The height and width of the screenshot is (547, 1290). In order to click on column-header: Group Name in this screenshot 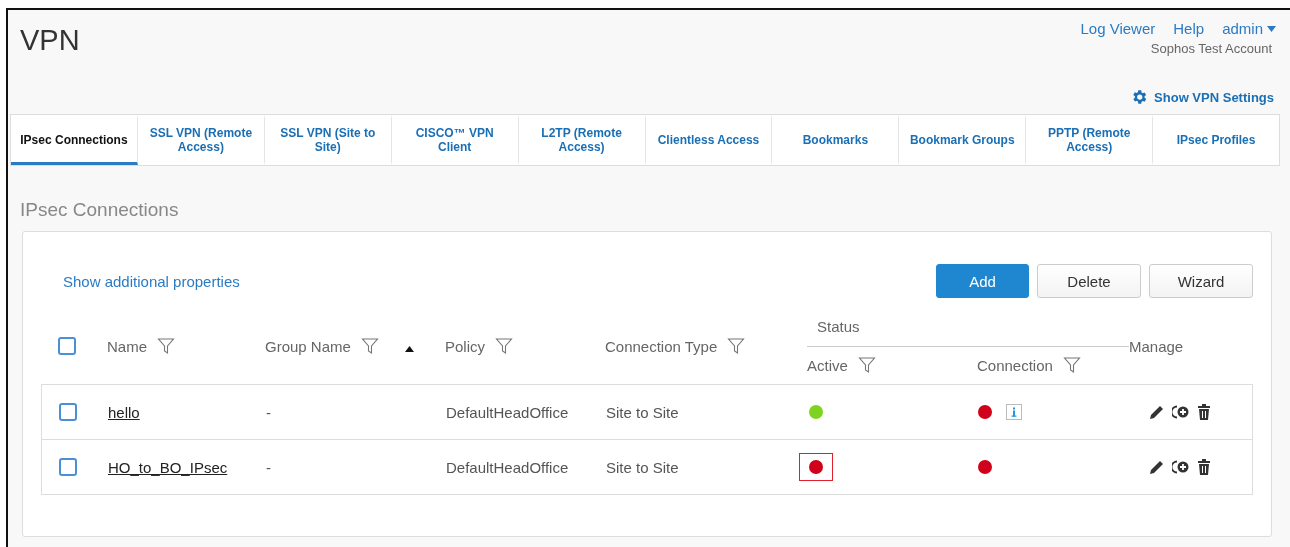, I will do `click(308, 346)`.